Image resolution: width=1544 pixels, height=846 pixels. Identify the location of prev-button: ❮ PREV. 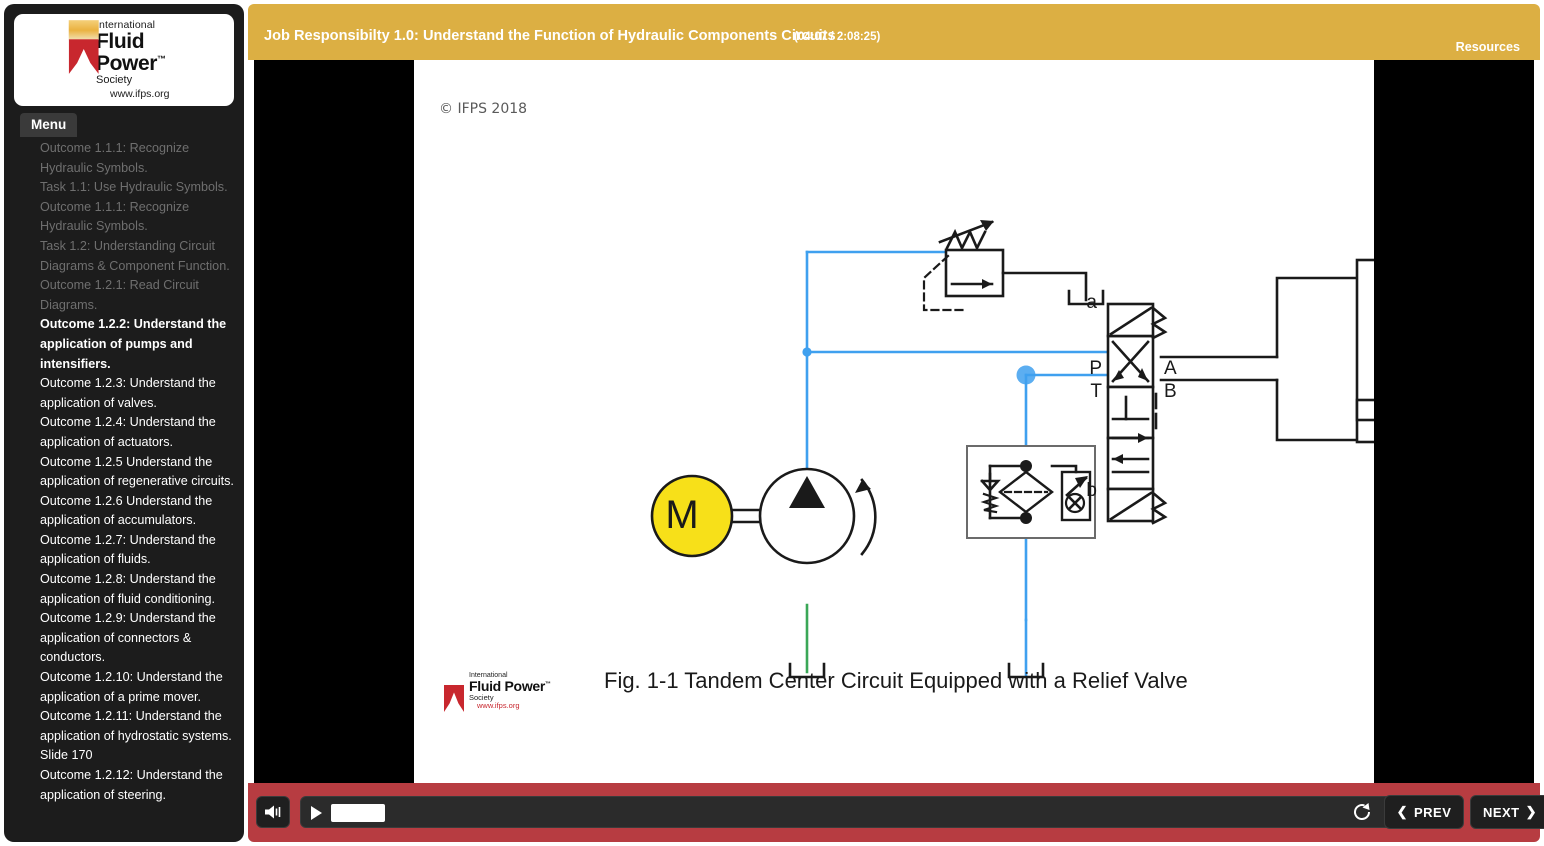
(1424, 812).